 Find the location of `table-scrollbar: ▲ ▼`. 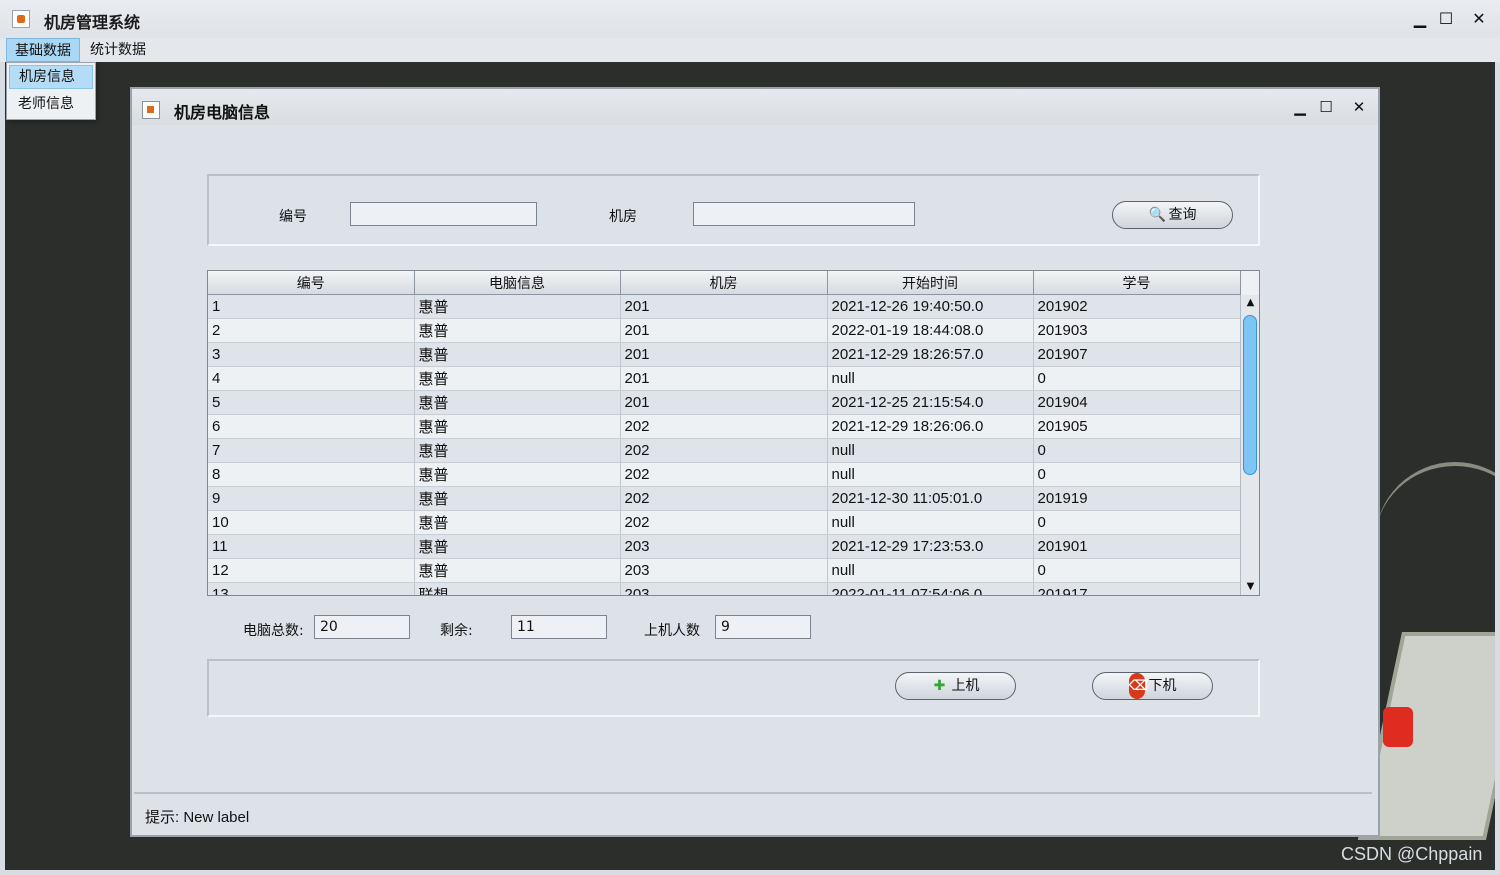

table-scrollbar: ▲ ▼ is located at coordinates (1249, 445).